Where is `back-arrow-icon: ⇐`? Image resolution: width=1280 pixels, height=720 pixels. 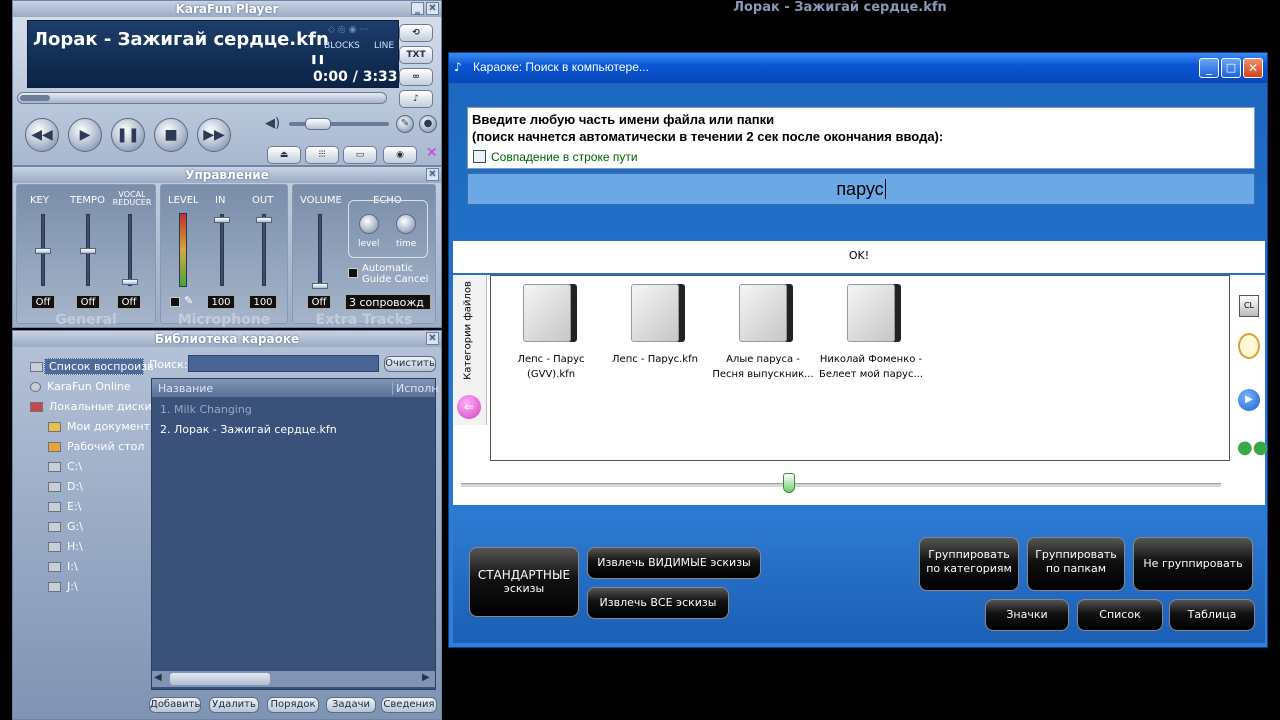
back-arrow-icon: ⇐ is located at coordinates (469, 407).